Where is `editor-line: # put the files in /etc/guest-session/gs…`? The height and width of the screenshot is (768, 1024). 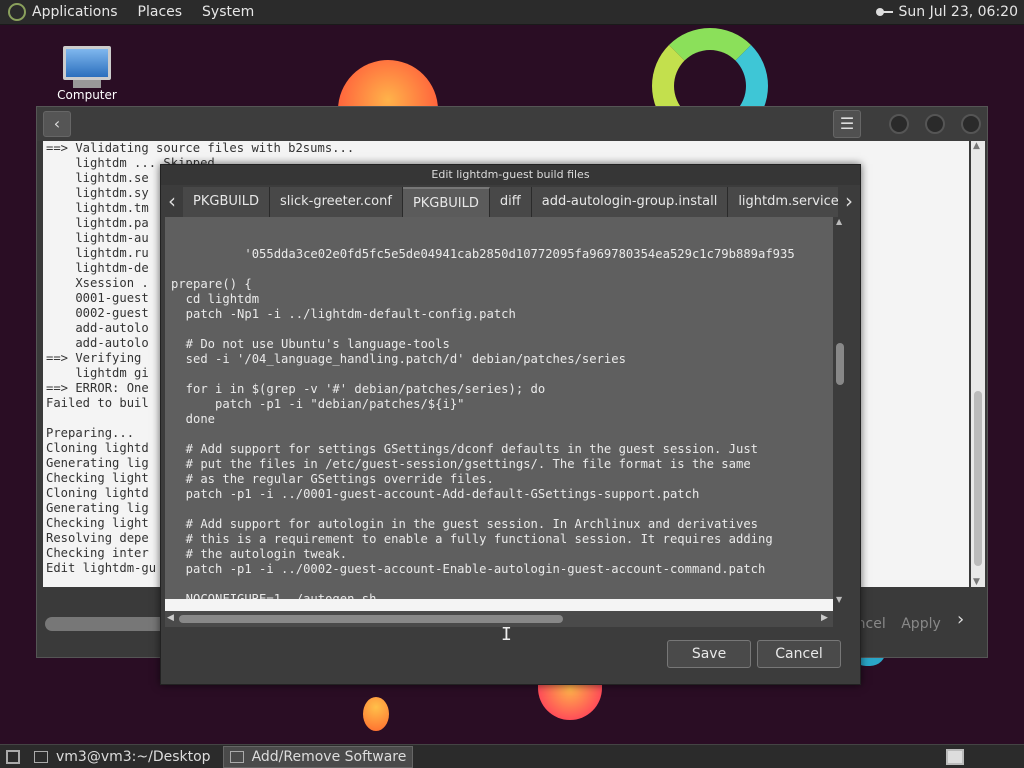
editor-line: # put the files in /etc/guest-session/gs… is located at coordinates (461, 464).